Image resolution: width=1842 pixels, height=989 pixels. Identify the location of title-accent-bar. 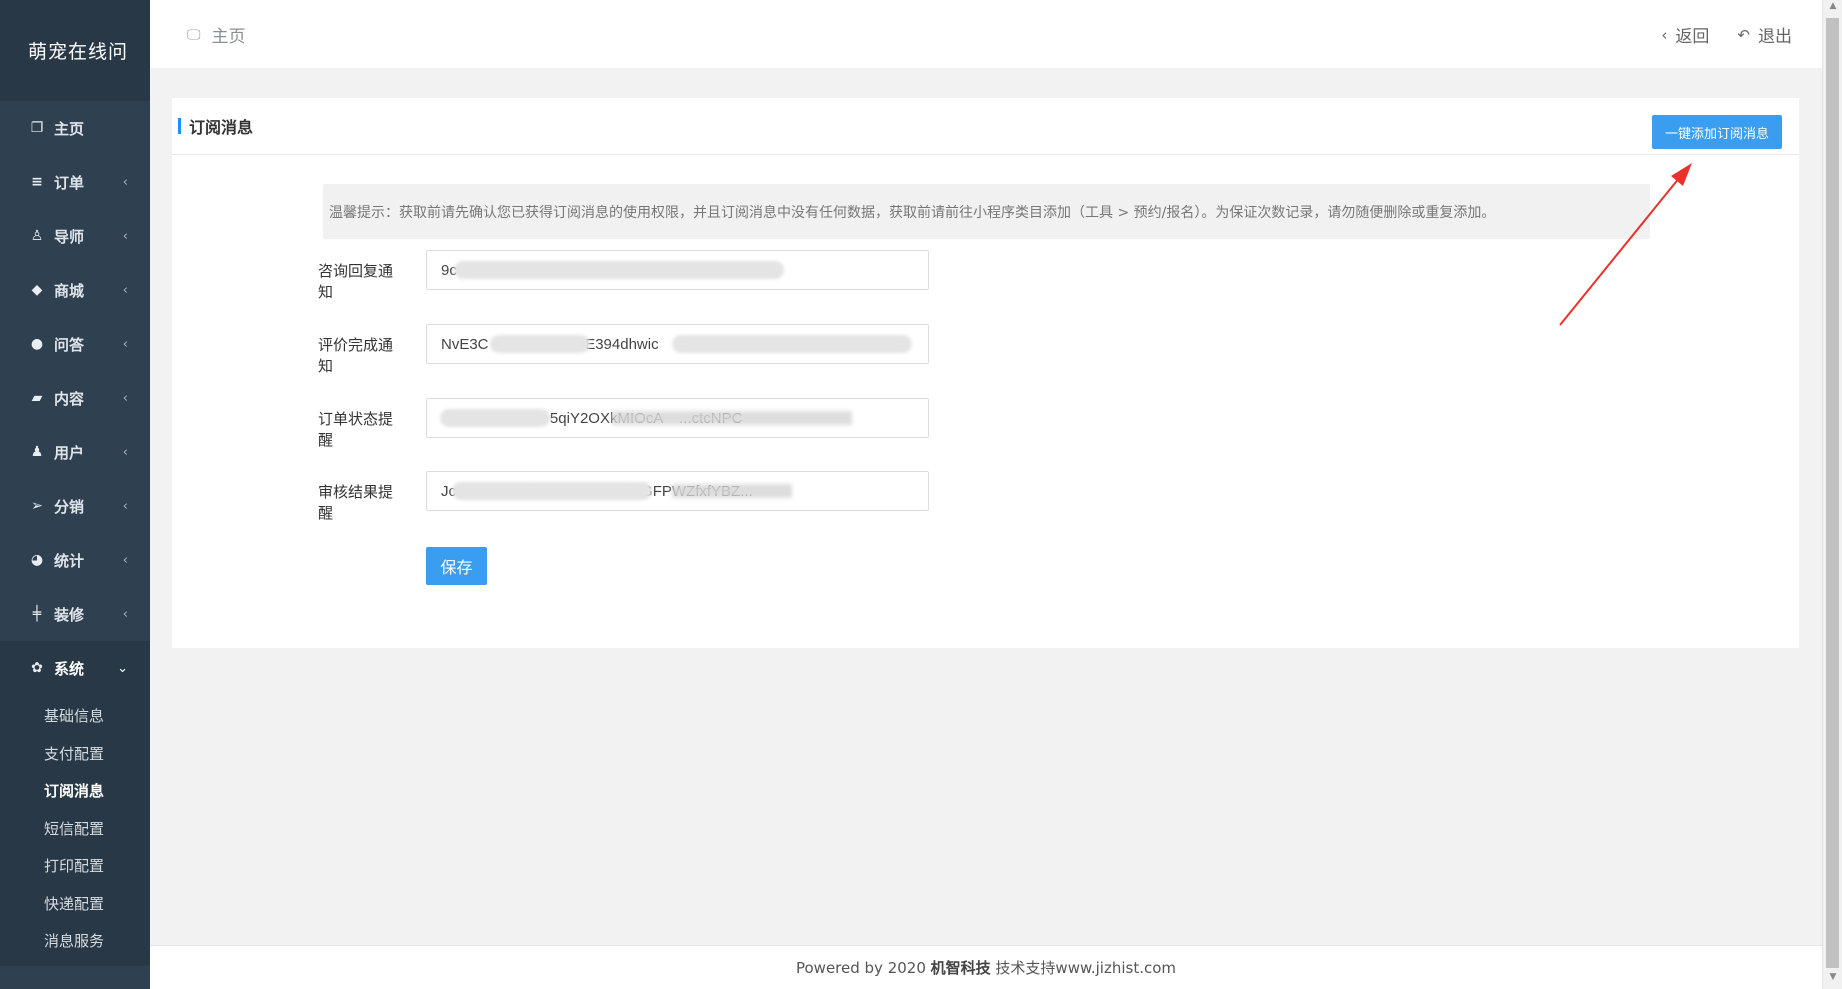
(179, 126).